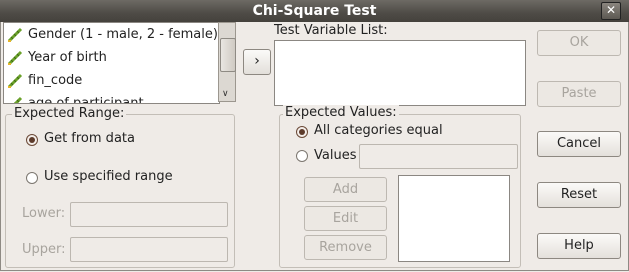  Describe the element at coordinates (579, 94) in the screenshot. I see `paste-button: Paste` at that location.